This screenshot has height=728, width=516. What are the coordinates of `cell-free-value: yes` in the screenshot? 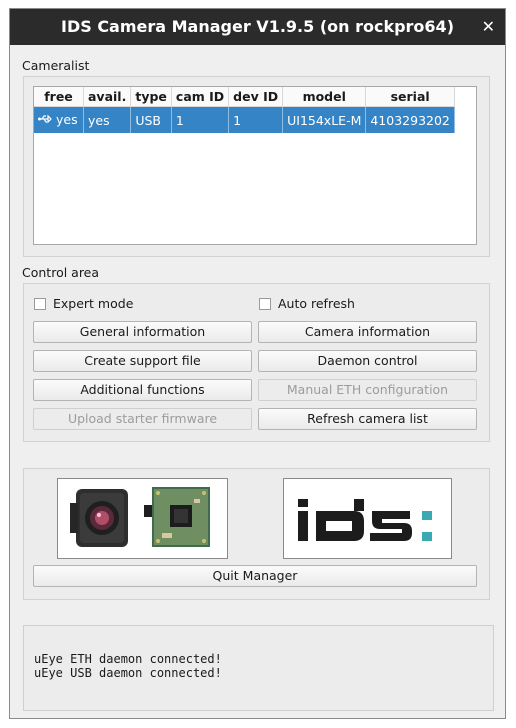 It's located at (67, 119).